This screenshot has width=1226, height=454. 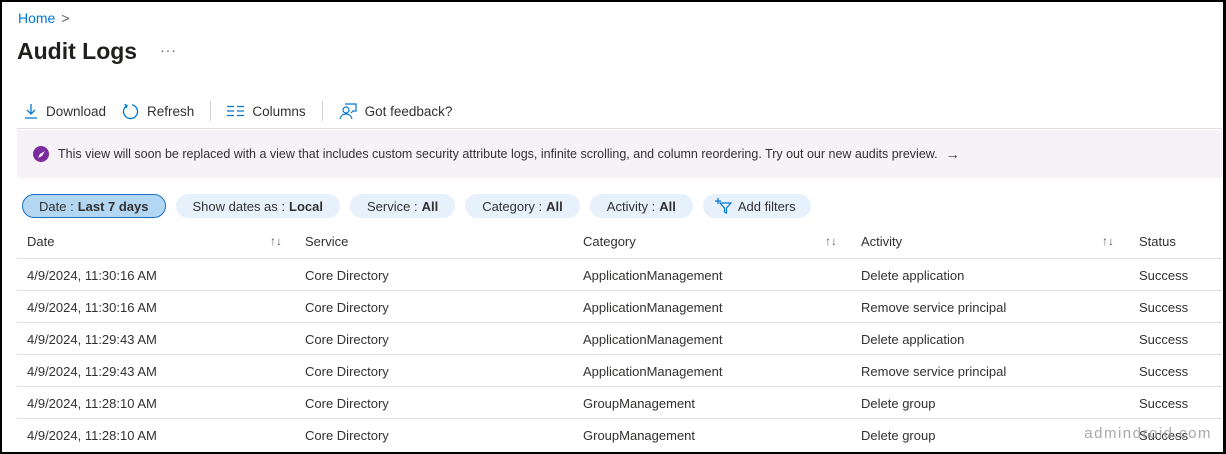 I want to click on arrow-right-icon: →, so click(x=953, y=154).